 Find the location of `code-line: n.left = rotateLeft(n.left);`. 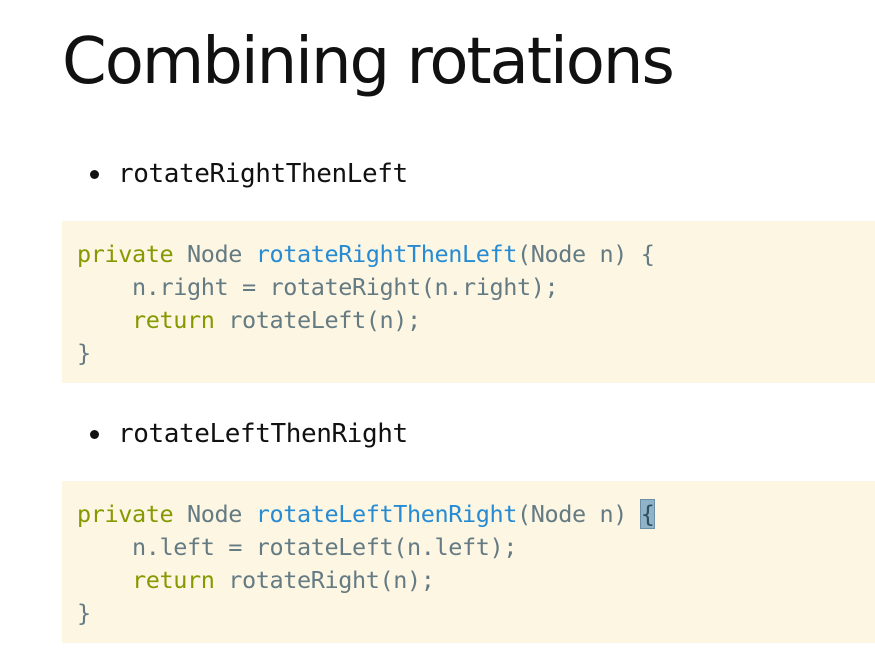

code-line: n.left = rotateLeft(n.left); is located at coordinates (476, 547).